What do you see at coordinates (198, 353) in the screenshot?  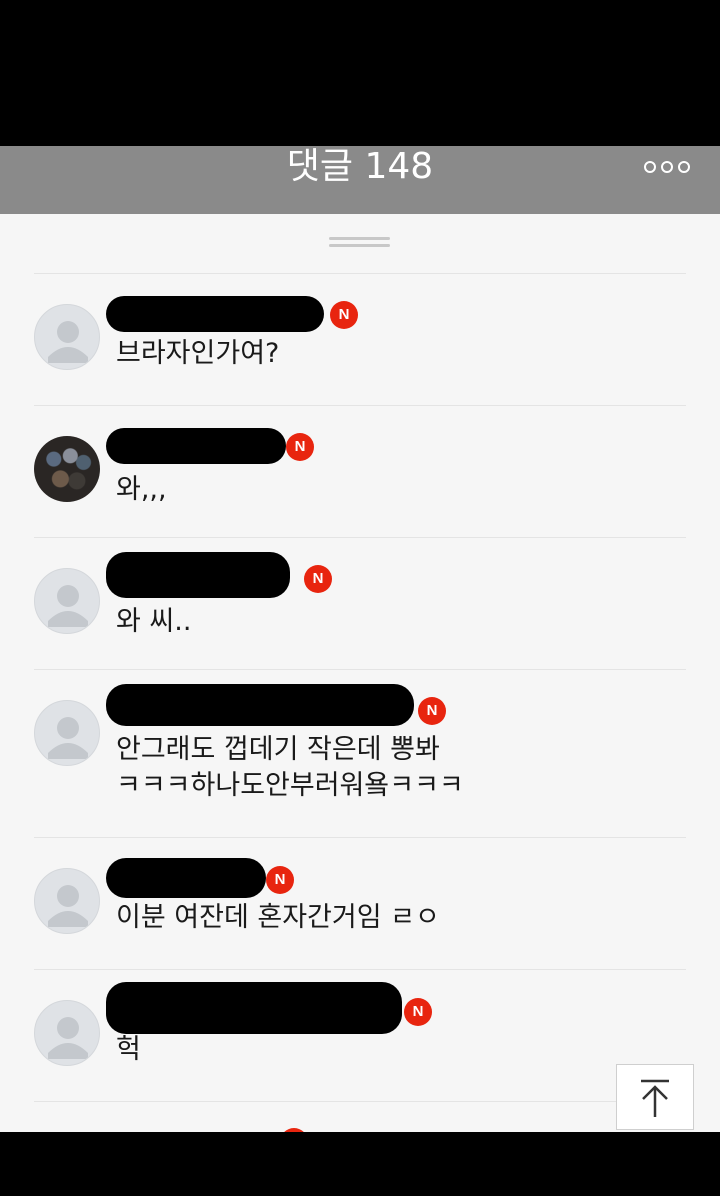 I see `comment-text: 브라자인가여?` at bounding box center [198, 353].